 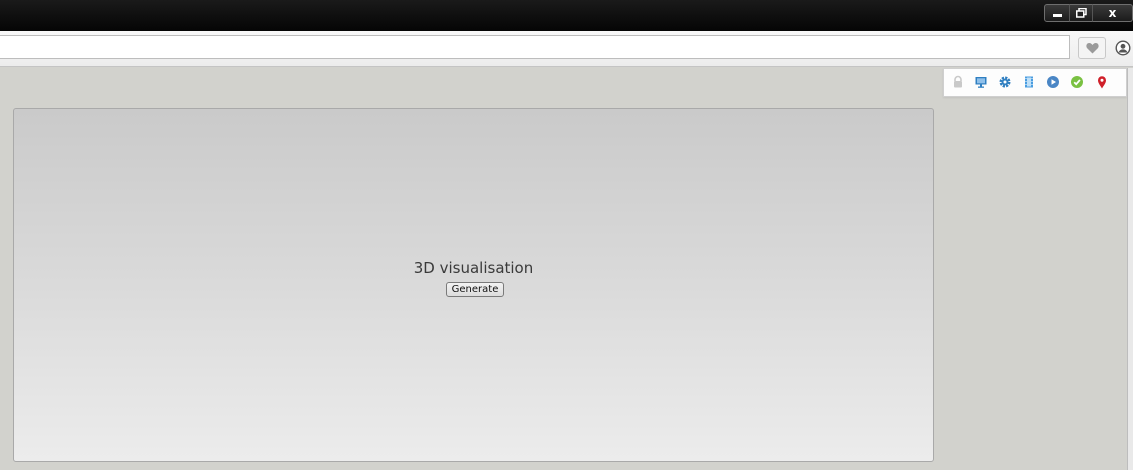 I want to click on film-icon, so click(x=1029, y=82).